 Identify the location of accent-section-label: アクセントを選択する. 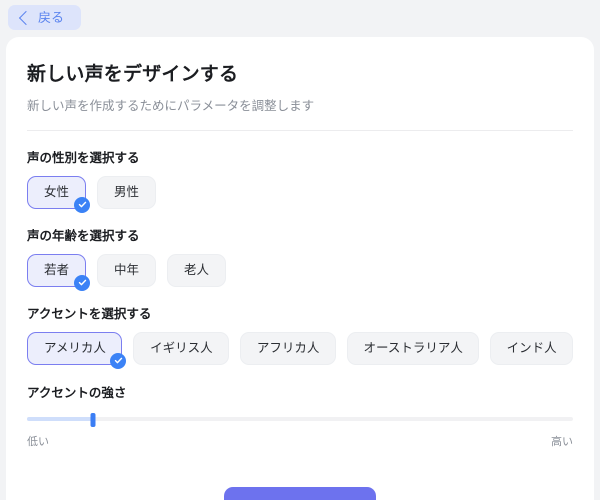
(89, 313).